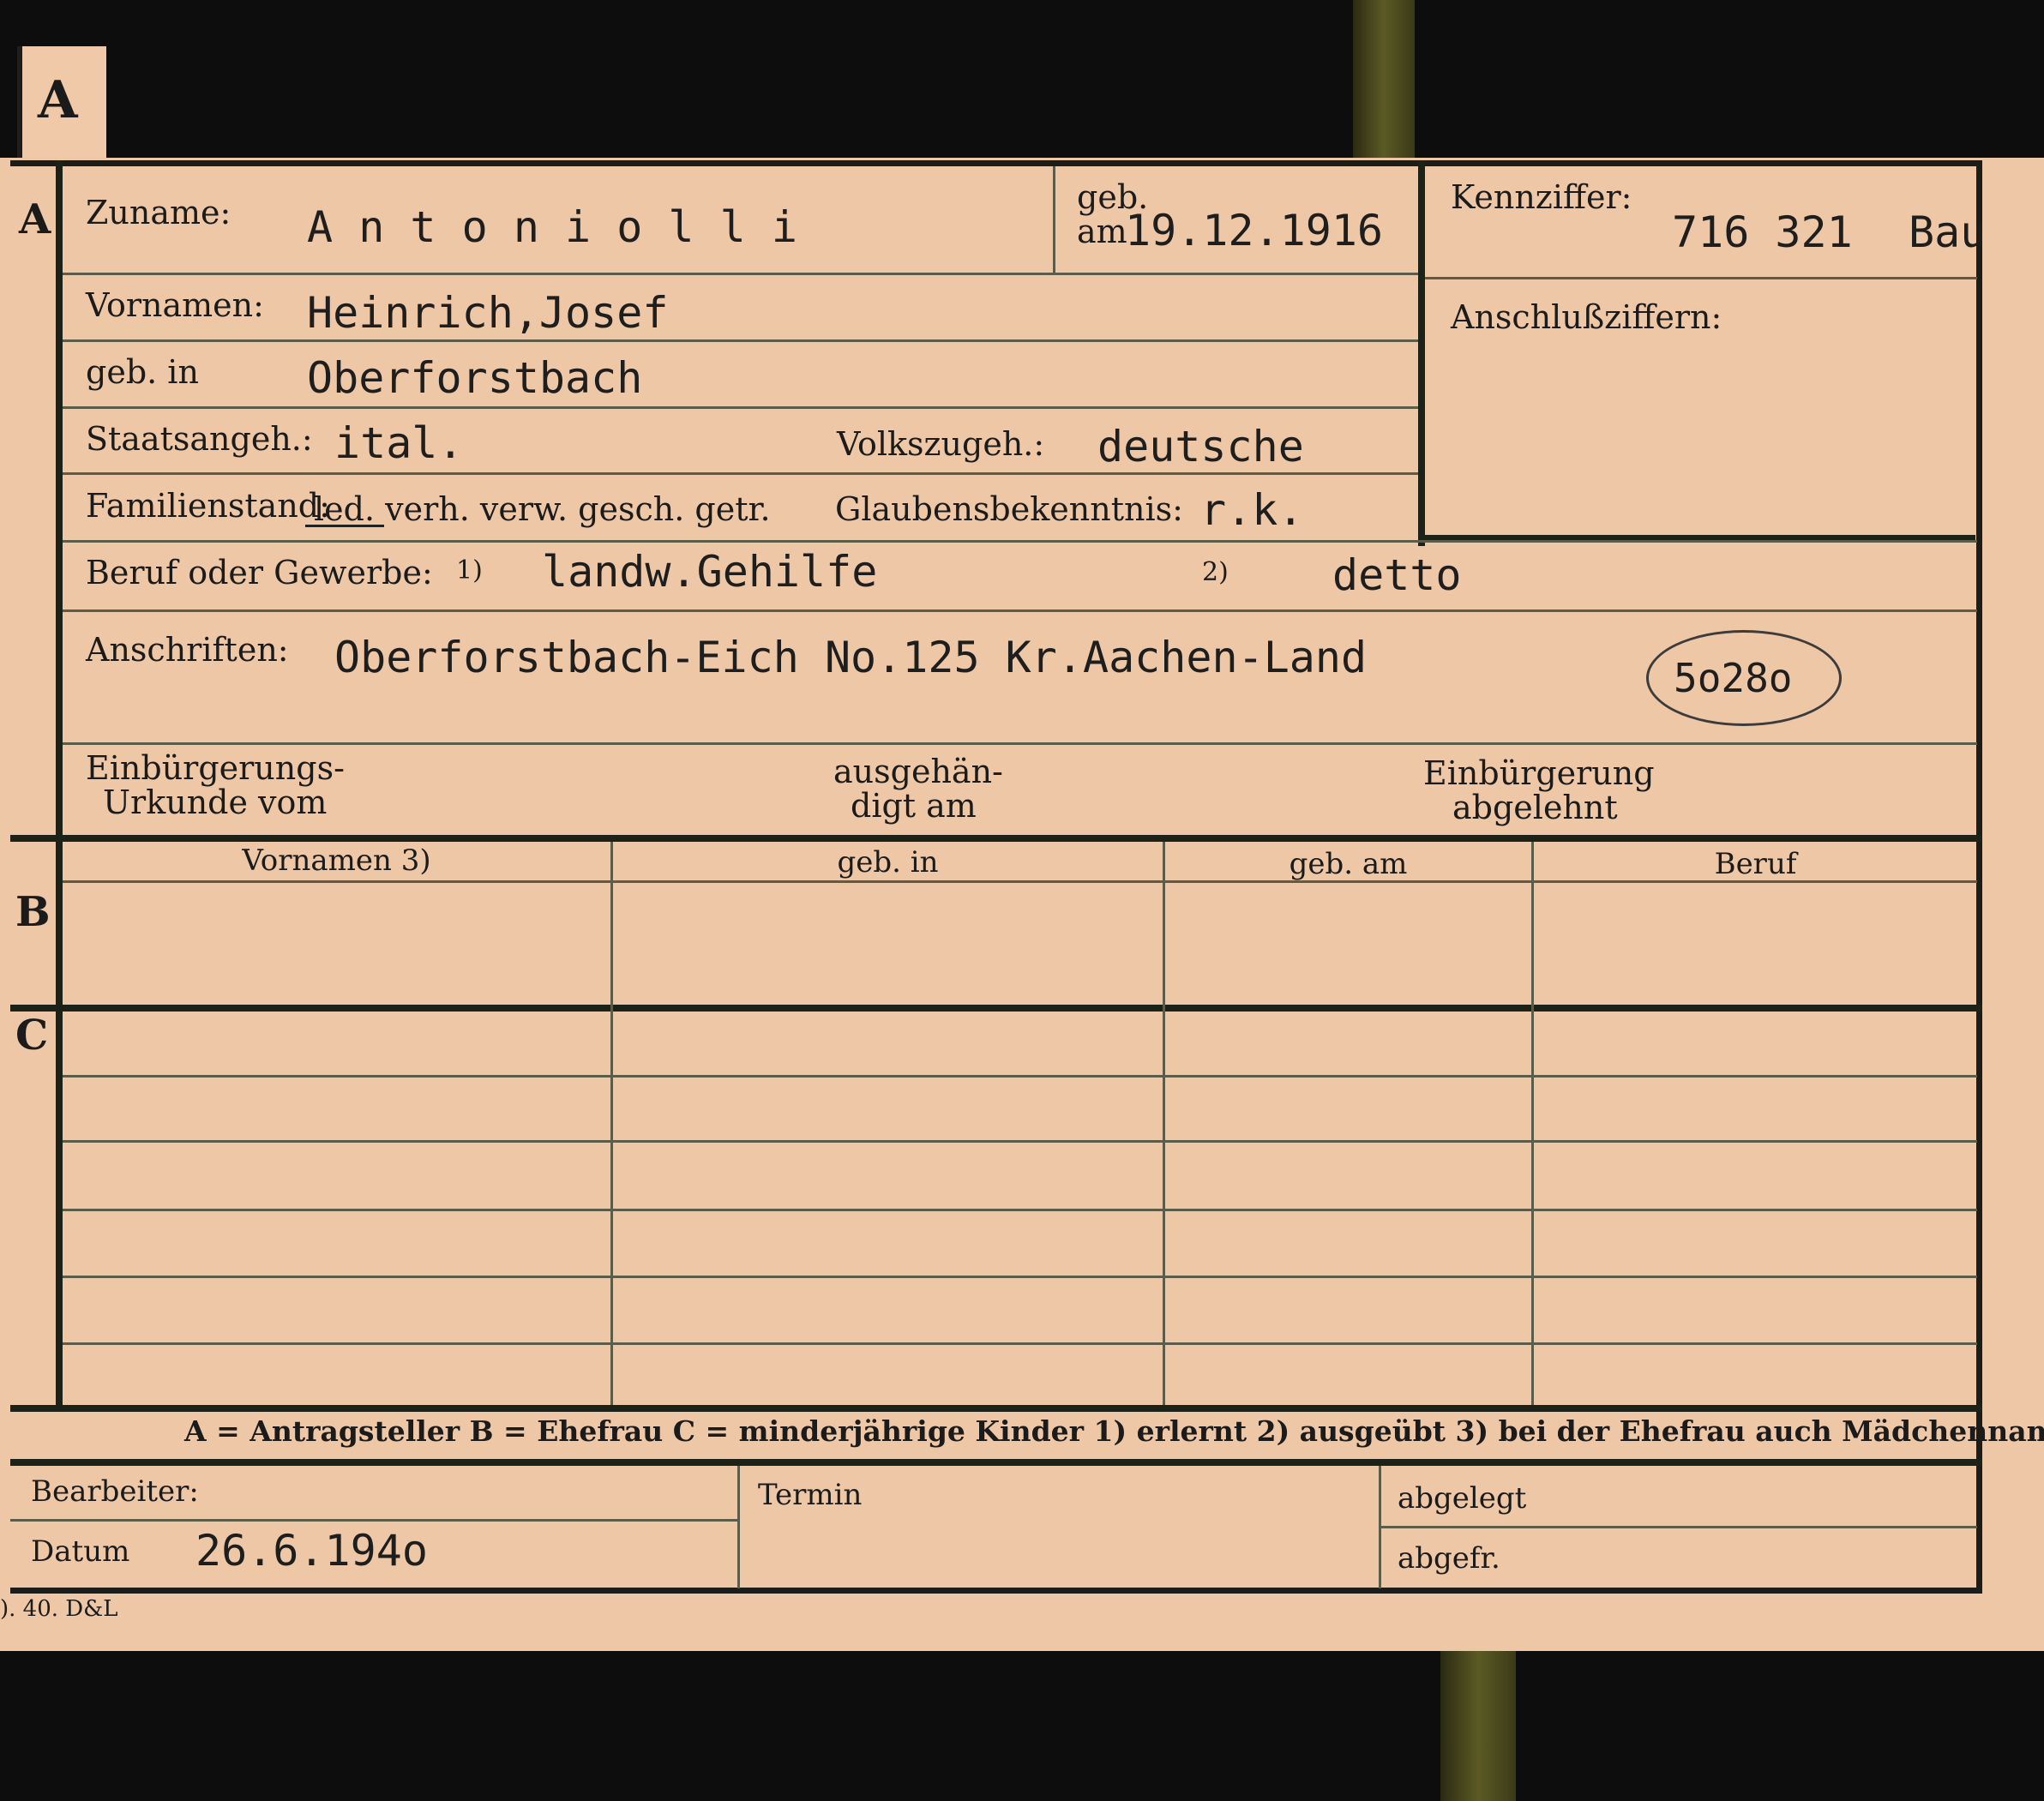  Describe the element at coordinates (810, 1495) in the screenshot. I see `termin-label: Termin` at that location.